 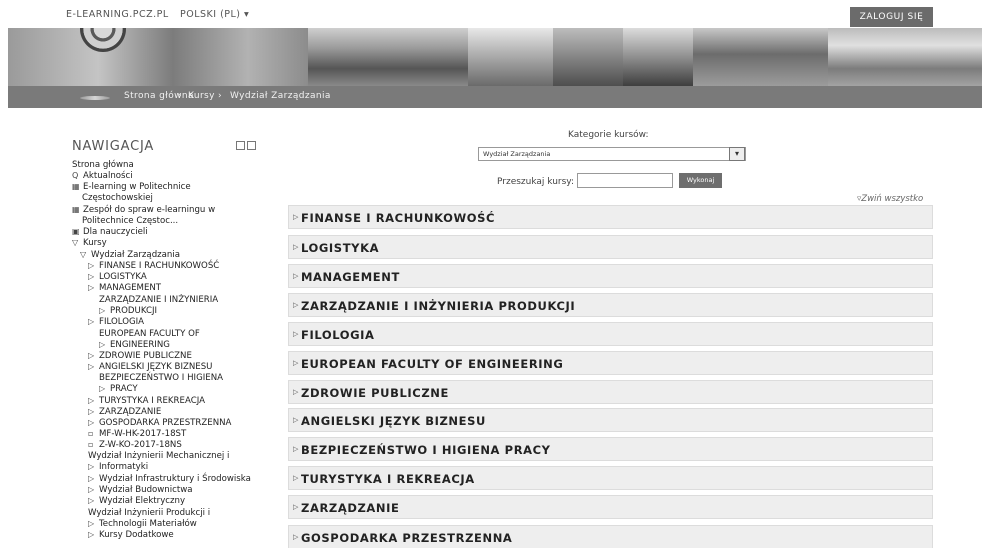 What do you see at coordinates (76, 186) in the screenshot?
I see `nav-item-icon: ▦` at bounding box center [76, 186].